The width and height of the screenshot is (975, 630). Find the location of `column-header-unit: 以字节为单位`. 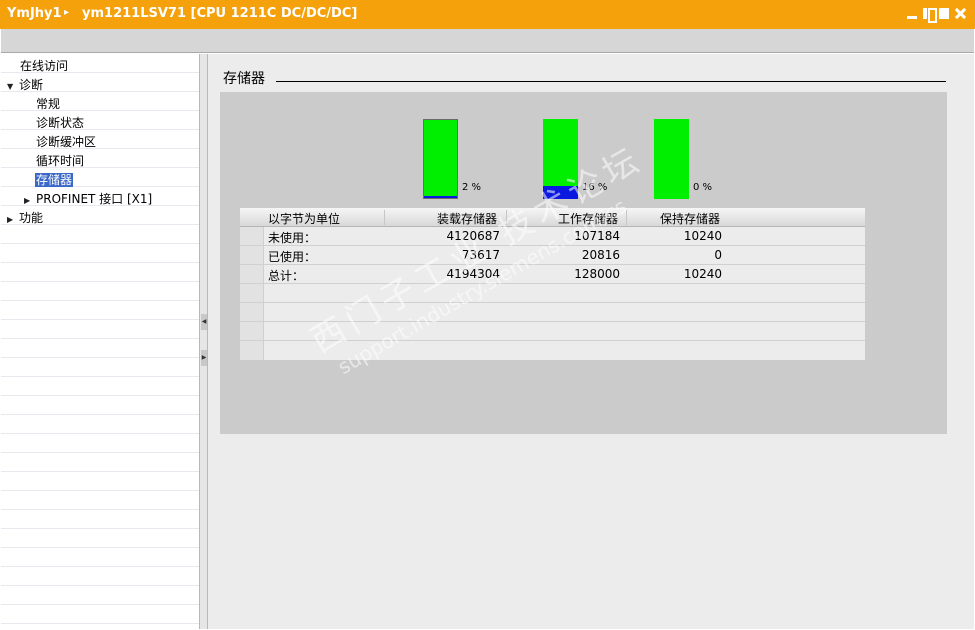

column-header-unit: 以字节为单位 is located at coordinates (304, 218).